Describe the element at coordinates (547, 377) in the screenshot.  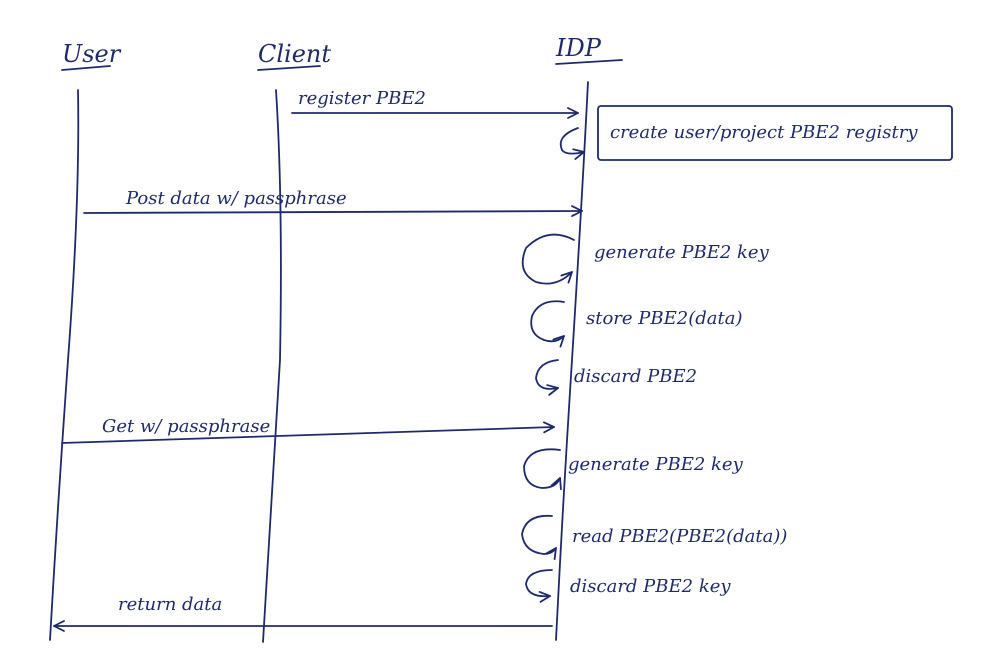
I see `self-loop-discard` at that location.